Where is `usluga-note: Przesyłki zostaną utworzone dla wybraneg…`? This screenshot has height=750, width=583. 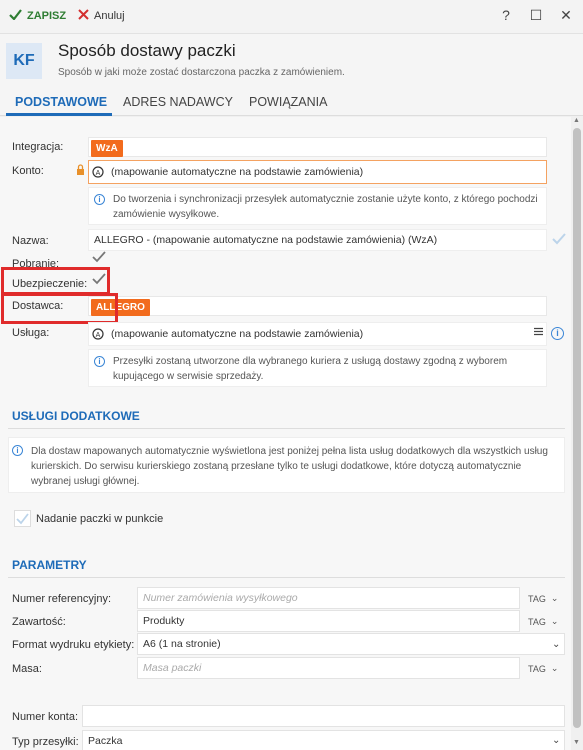
usluga-note: Przesyłki zostaną utworzone dla wybraneg… is located at coordinates (317, 368).